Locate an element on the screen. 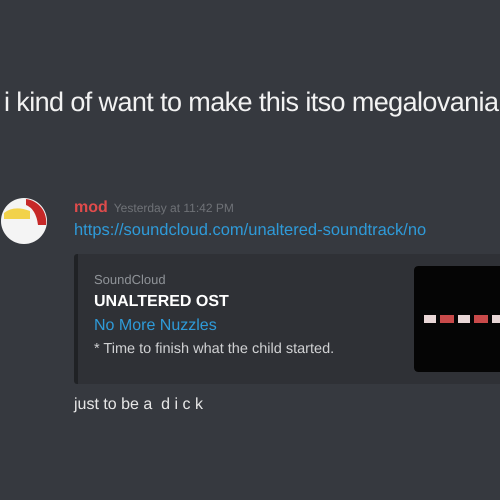 This screenshot has height=500, width=500. message-link: https://soundcloud.com/unaltered-soundtrack/no is located at coordinates (287, 230).